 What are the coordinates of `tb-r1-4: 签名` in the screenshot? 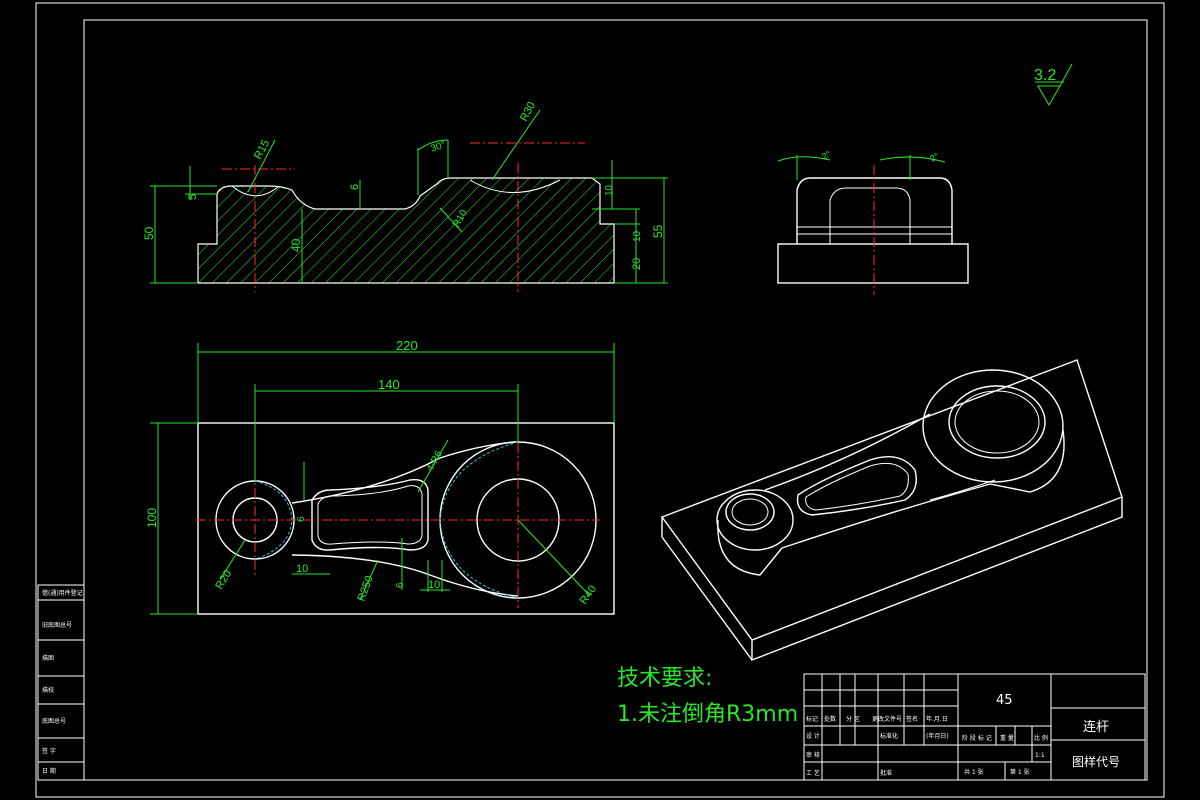 It's located at (912, 719).